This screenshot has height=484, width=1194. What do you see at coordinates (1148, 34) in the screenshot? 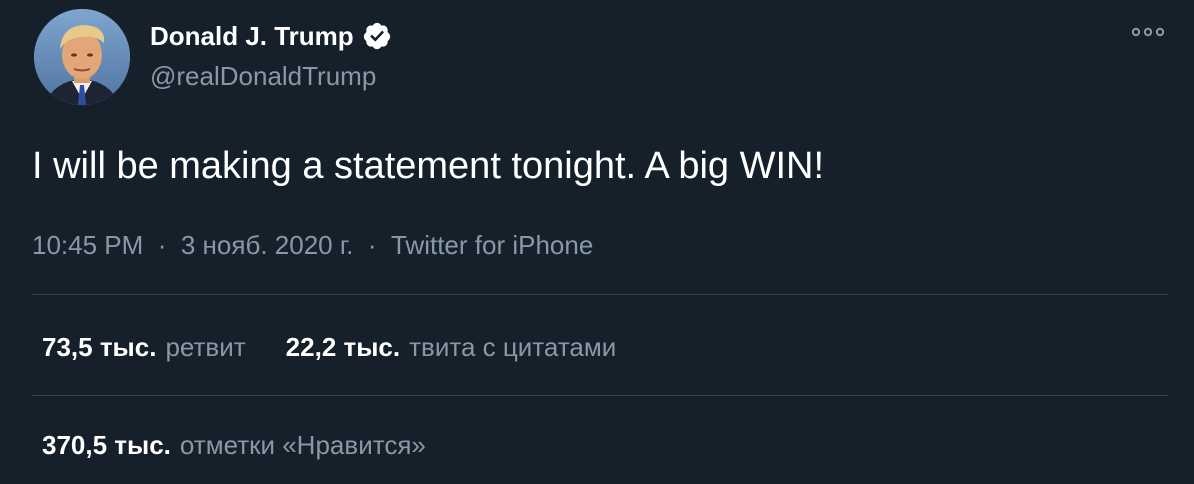
I see `more-options-icon` at bounding box center [1148, 34].